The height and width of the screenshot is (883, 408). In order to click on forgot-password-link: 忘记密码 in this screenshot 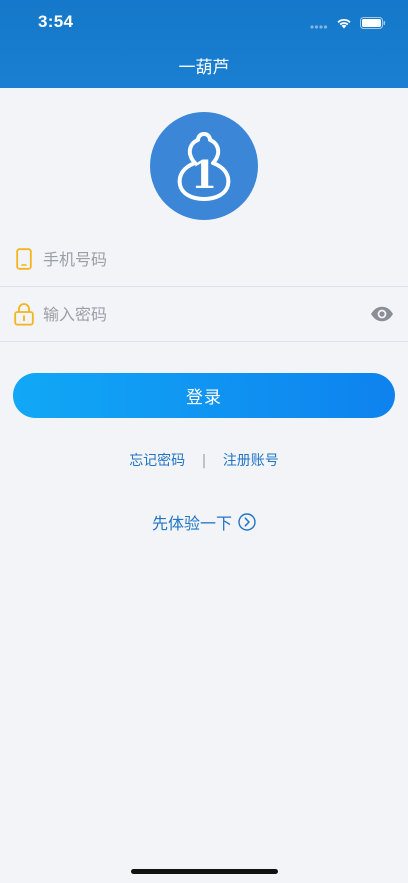, I will do `click(157, 461)`.